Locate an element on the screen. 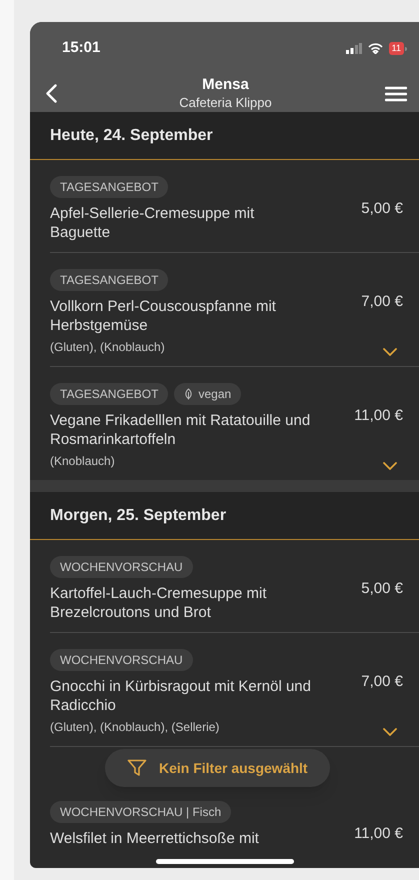 The width and height of the screenshot is (419, 880). wifi-icon is located at coordinates (375, 48).